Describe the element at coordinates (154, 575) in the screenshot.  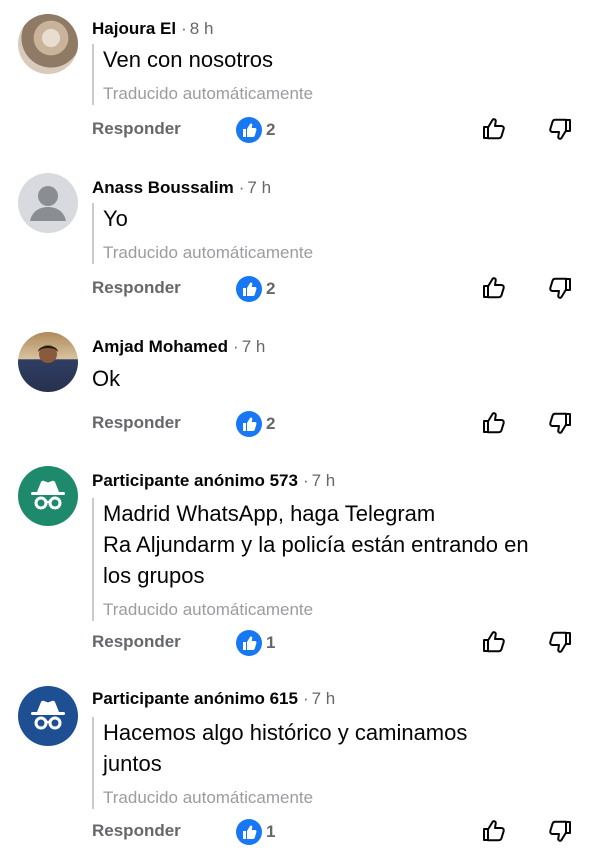
I see `comment-text-line: los grupos` at that location.